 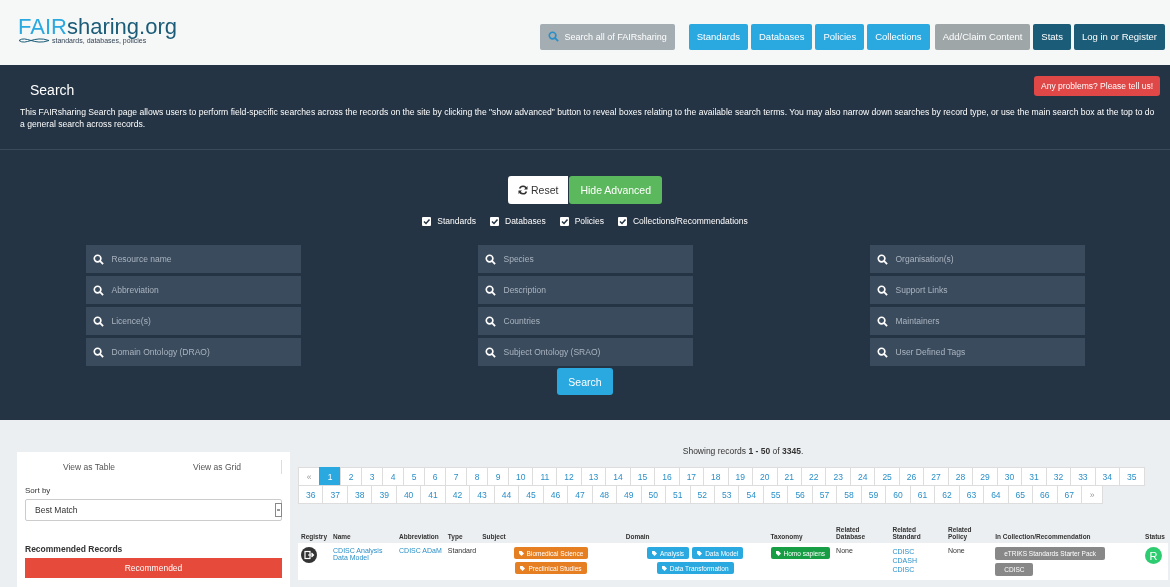 I want to click on recommended-button: Recommended, so click(x=153, y=568).